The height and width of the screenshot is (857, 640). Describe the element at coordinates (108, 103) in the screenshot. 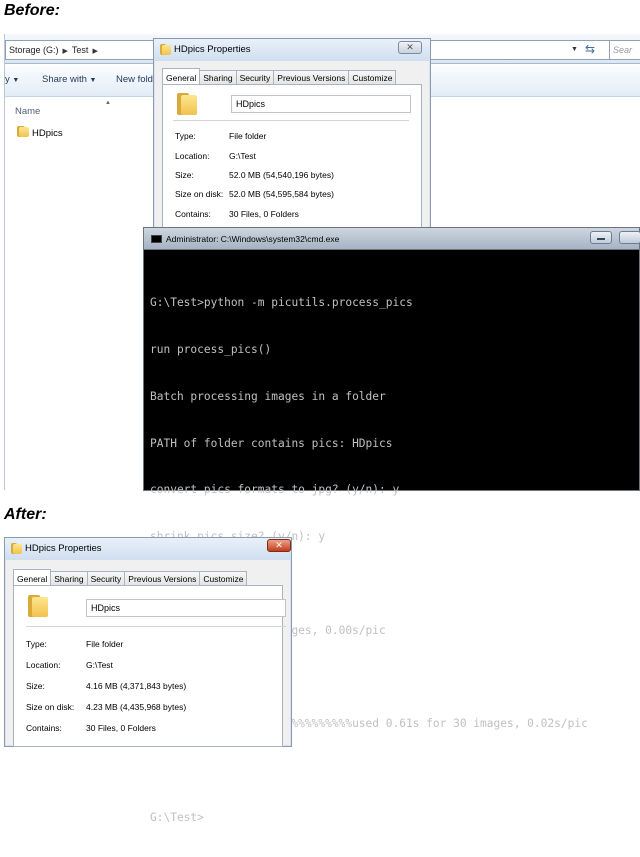

I see `sort-arrow-icon: ▲` at that location.